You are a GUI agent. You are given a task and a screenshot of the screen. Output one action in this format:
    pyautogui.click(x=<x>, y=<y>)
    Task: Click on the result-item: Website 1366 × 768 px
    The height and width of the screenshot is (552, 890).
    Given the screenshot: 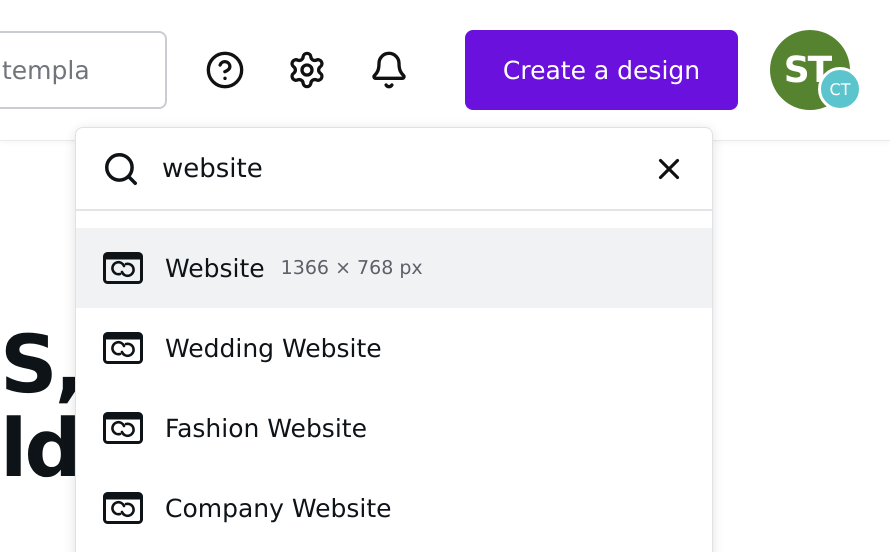 What is the action you would take?
    pyautogui.click(x=394, y=268)
    